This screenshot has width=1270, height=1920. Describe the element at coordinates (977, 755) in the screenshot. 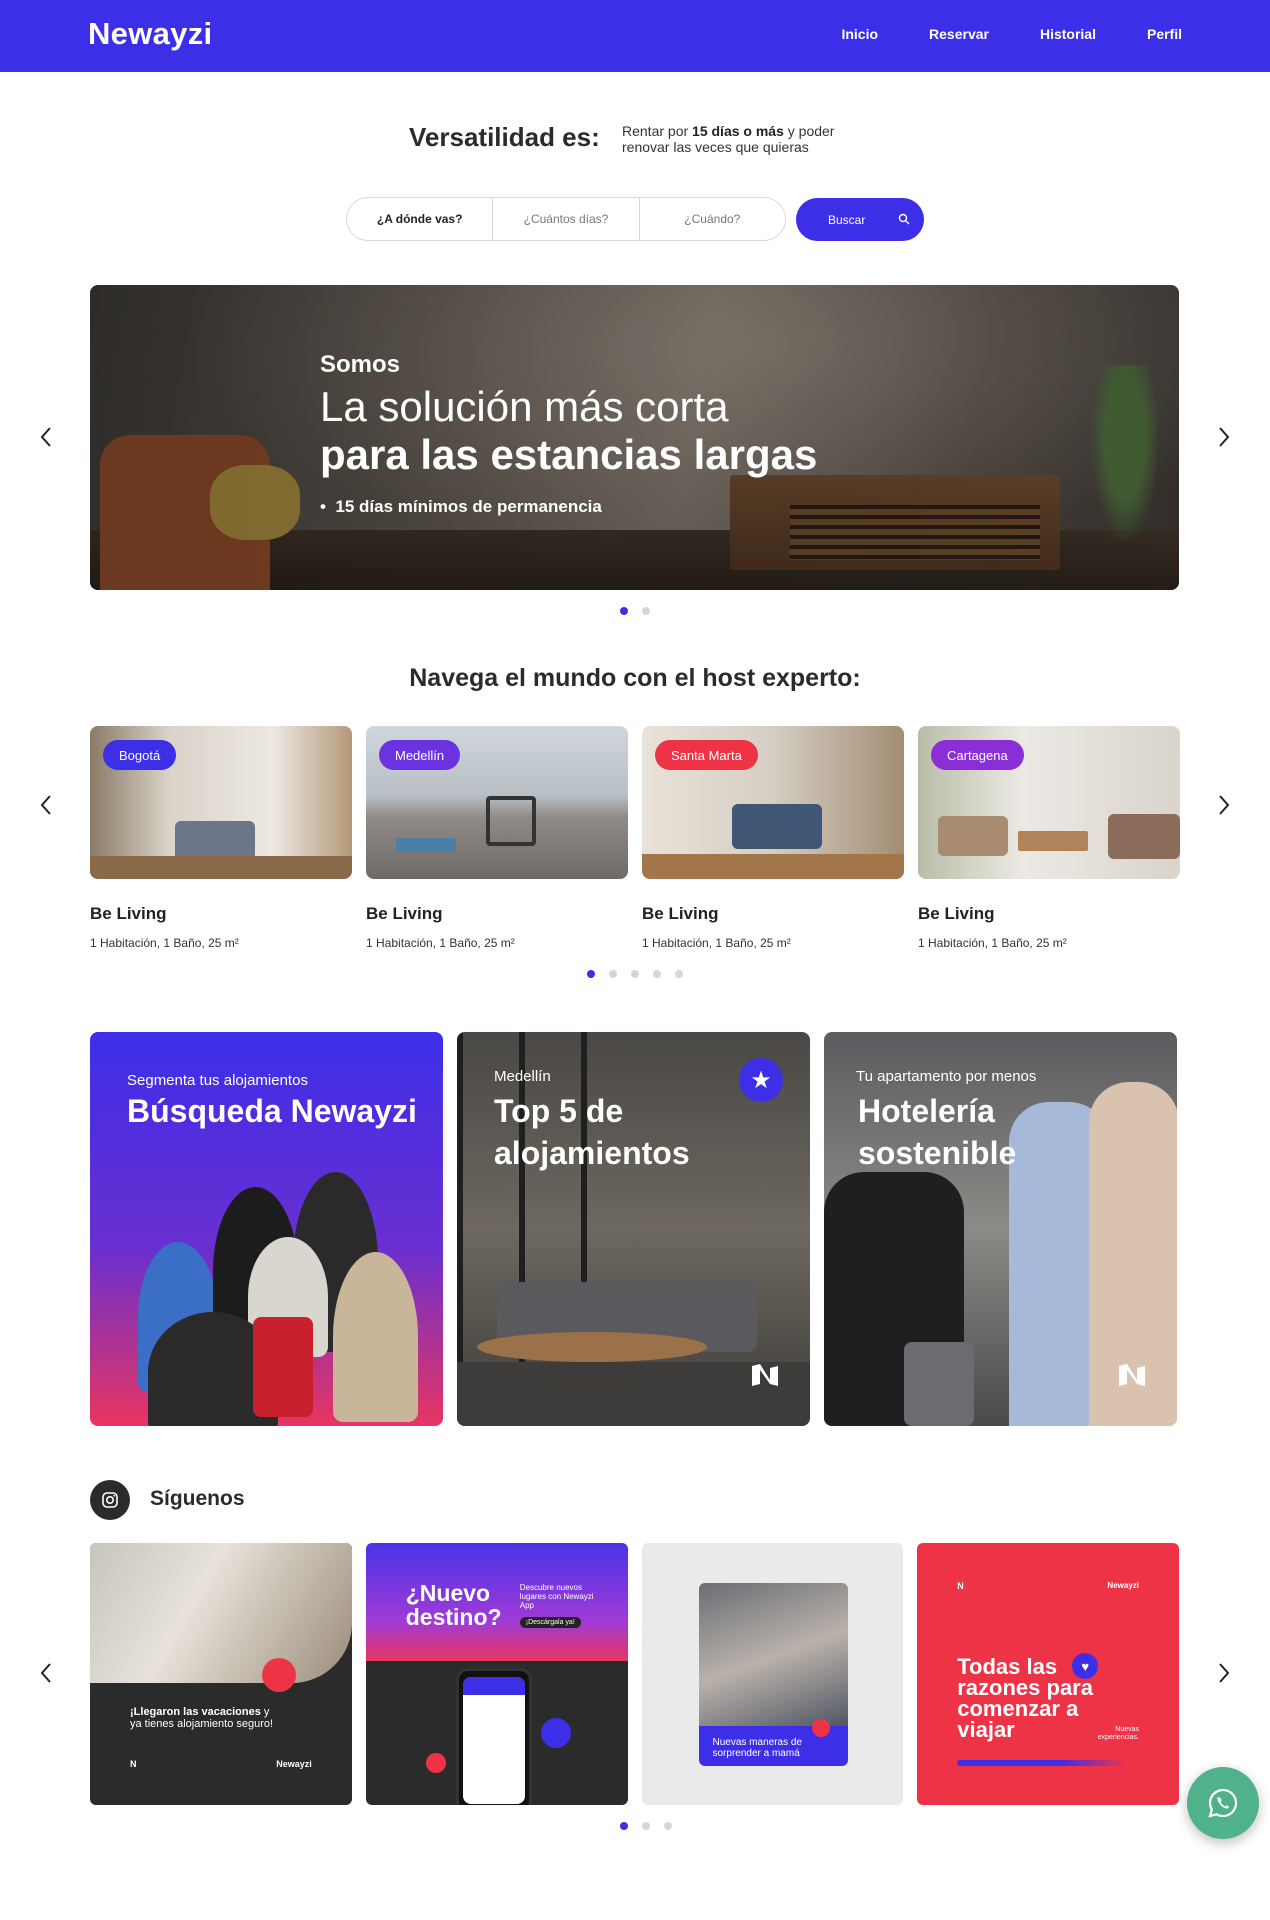

I see `city-badge: Cartagena` at that location.